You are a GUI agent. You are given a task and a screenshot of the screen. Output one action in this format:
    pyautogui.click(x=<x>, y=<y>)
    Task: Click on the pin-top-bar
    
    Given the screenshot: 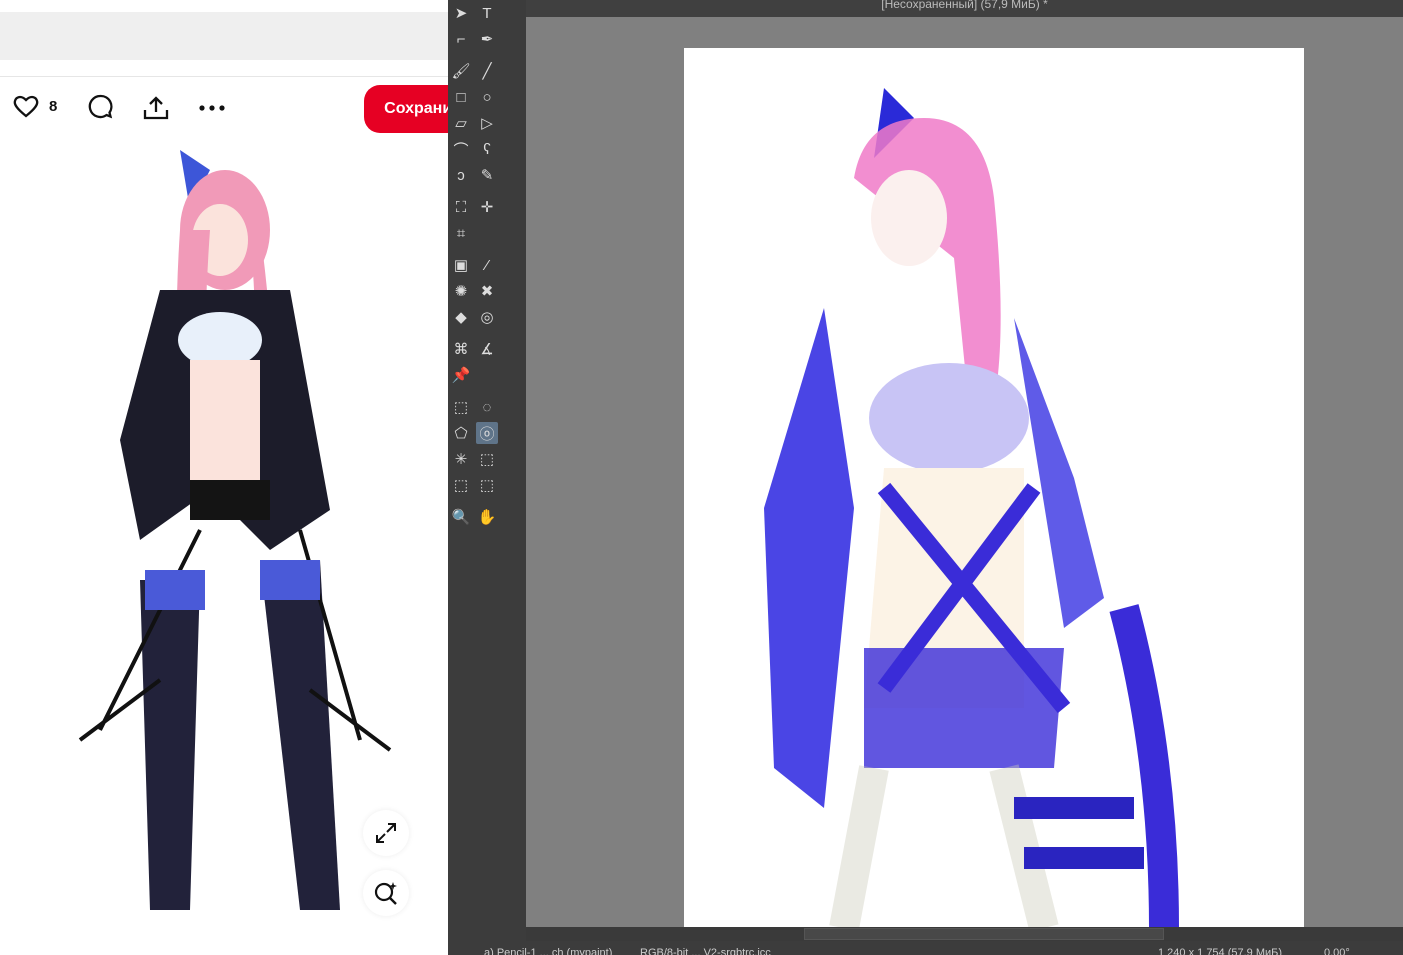 What is the action you would take?
    pyautogui.click(x=224, y=36)
    